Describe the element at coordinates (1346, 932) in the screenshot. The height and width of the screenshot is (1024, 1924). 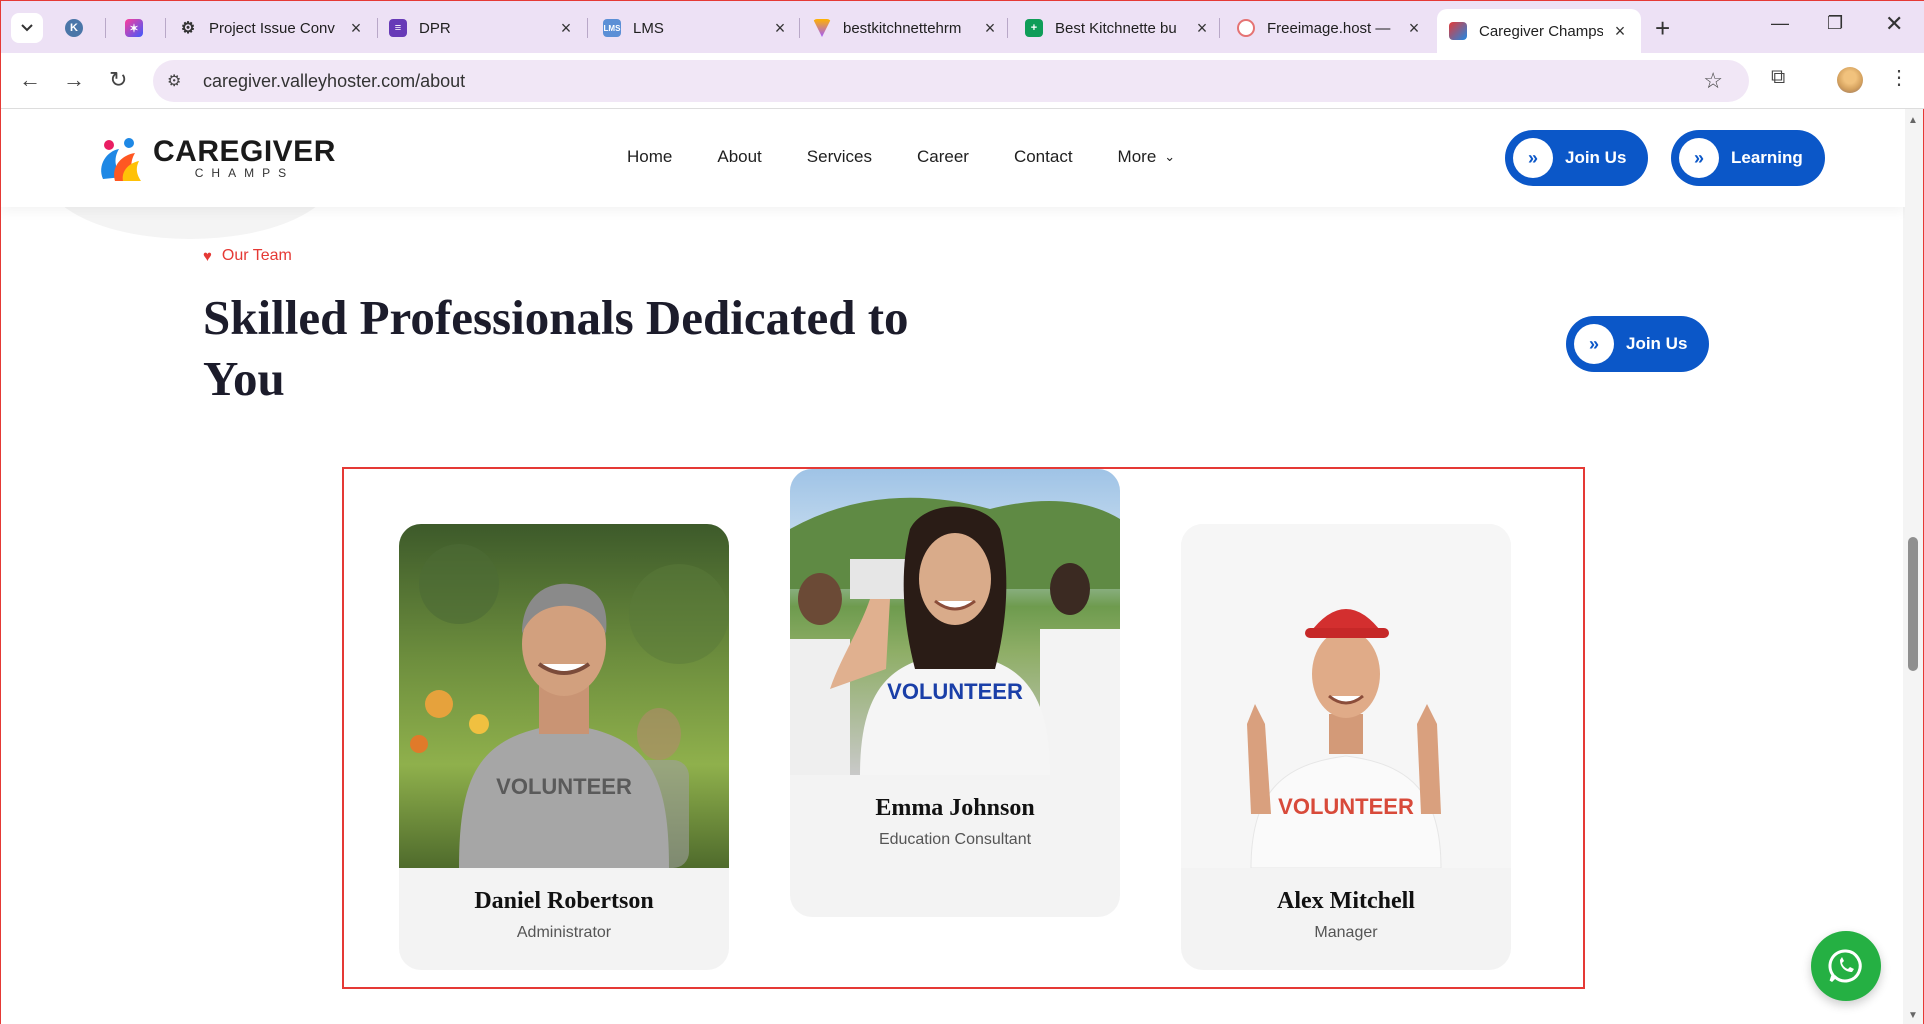
I see `member-role: Manager` at that location.